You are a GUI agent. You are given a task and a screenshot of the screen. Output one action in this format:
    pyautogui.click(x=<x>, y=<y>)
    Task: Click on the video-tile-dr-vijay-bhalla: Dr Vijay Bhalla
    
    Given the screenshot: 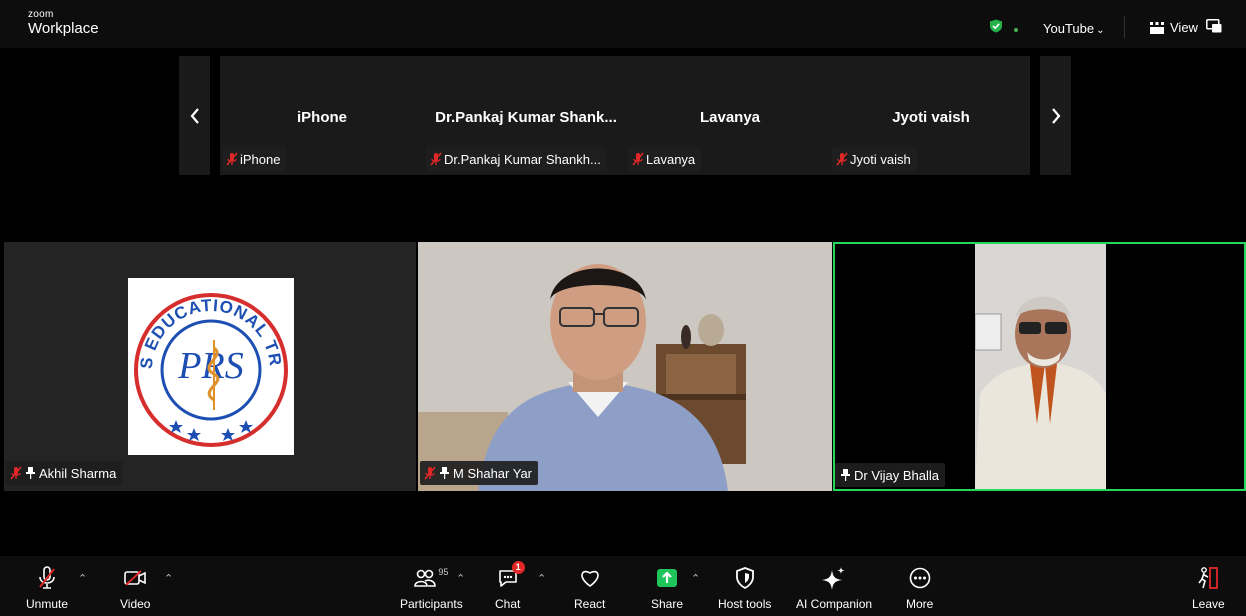 What is the action you would take?
    pyautogui.click(x=1039, y=366)
    